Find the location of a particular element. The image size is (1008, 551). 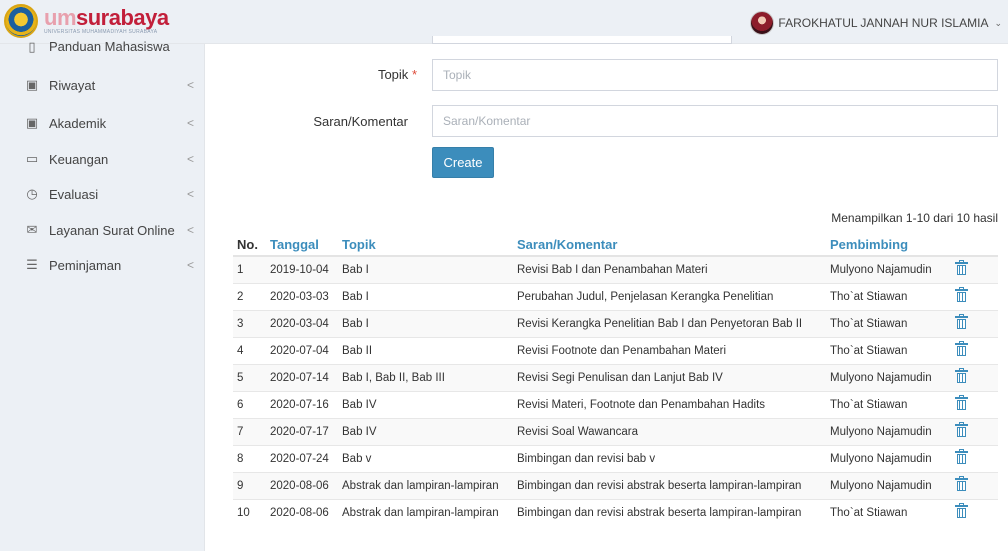

topik-label: Topik * is located at coordinates (397, 74).